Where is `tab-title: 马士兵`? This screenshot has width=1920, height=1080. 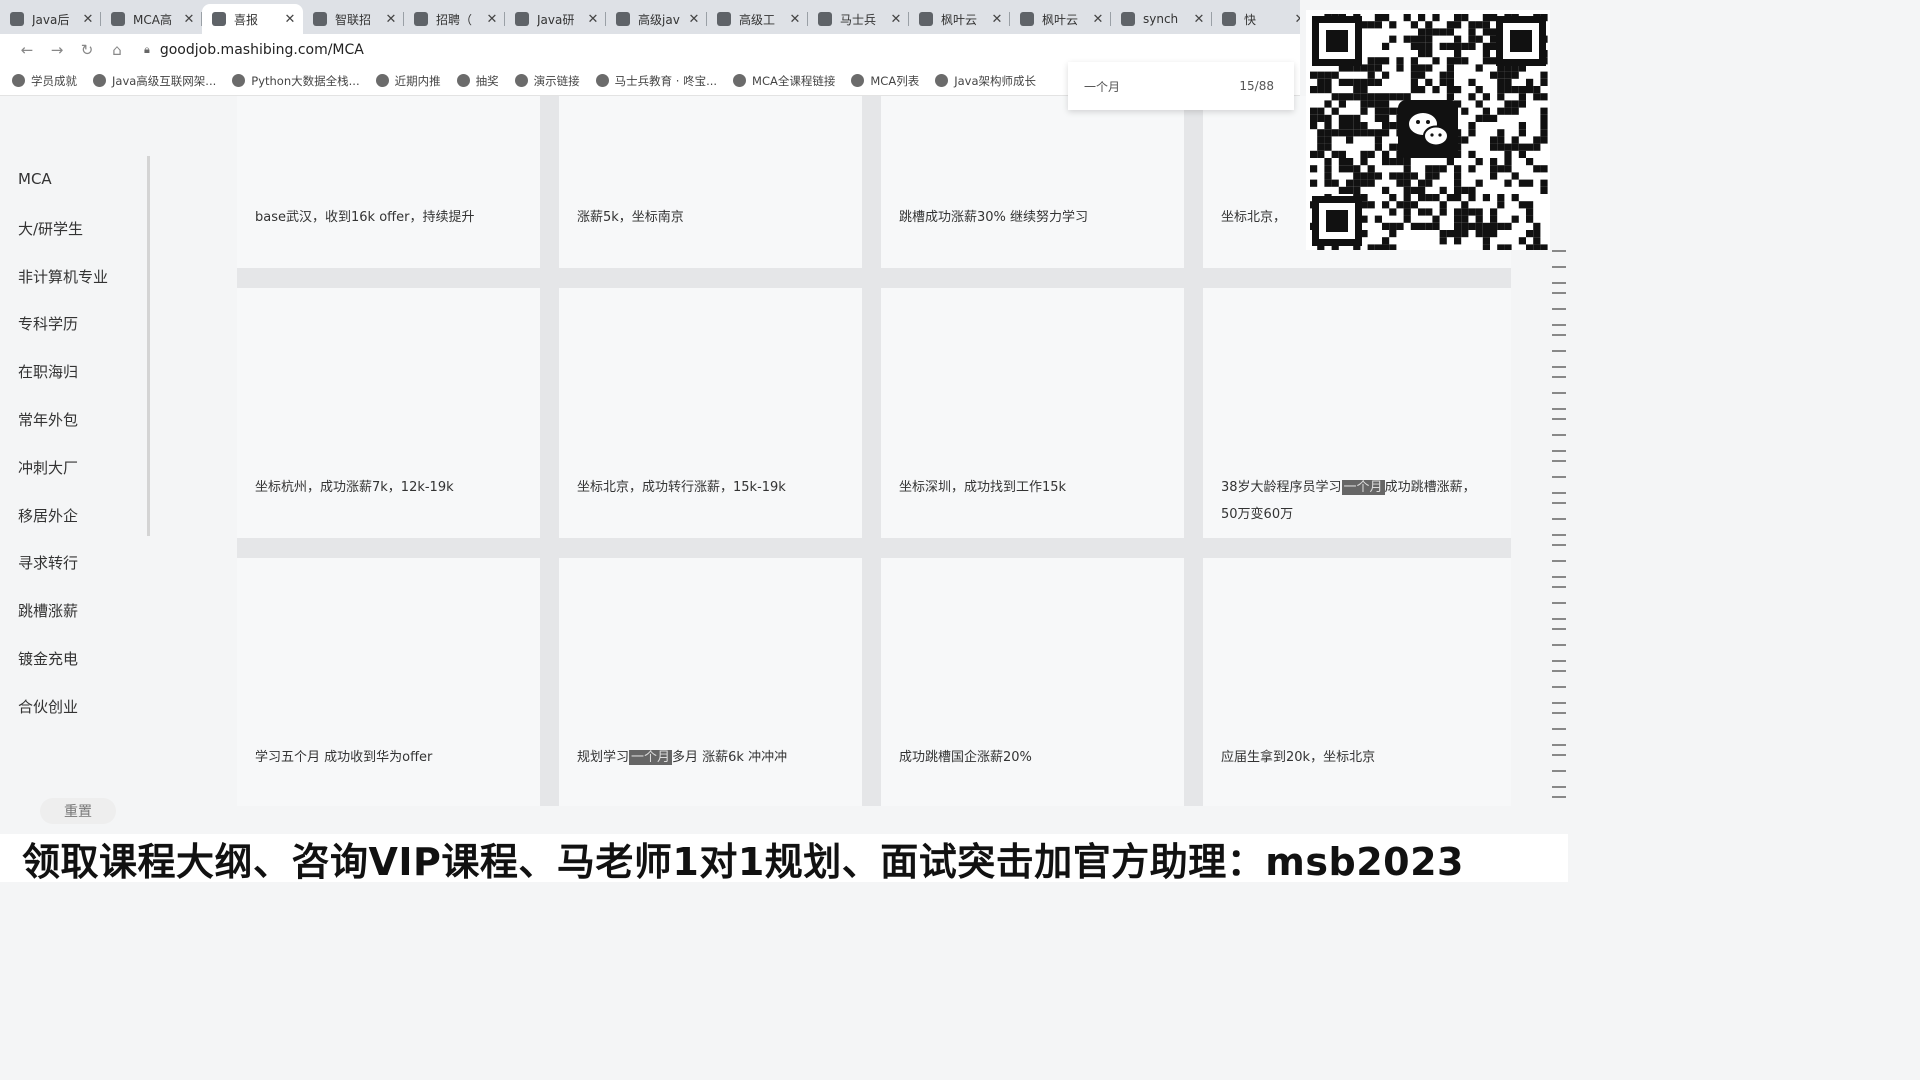
tab-title: 马士兵 is located at coordinates (858, 19).